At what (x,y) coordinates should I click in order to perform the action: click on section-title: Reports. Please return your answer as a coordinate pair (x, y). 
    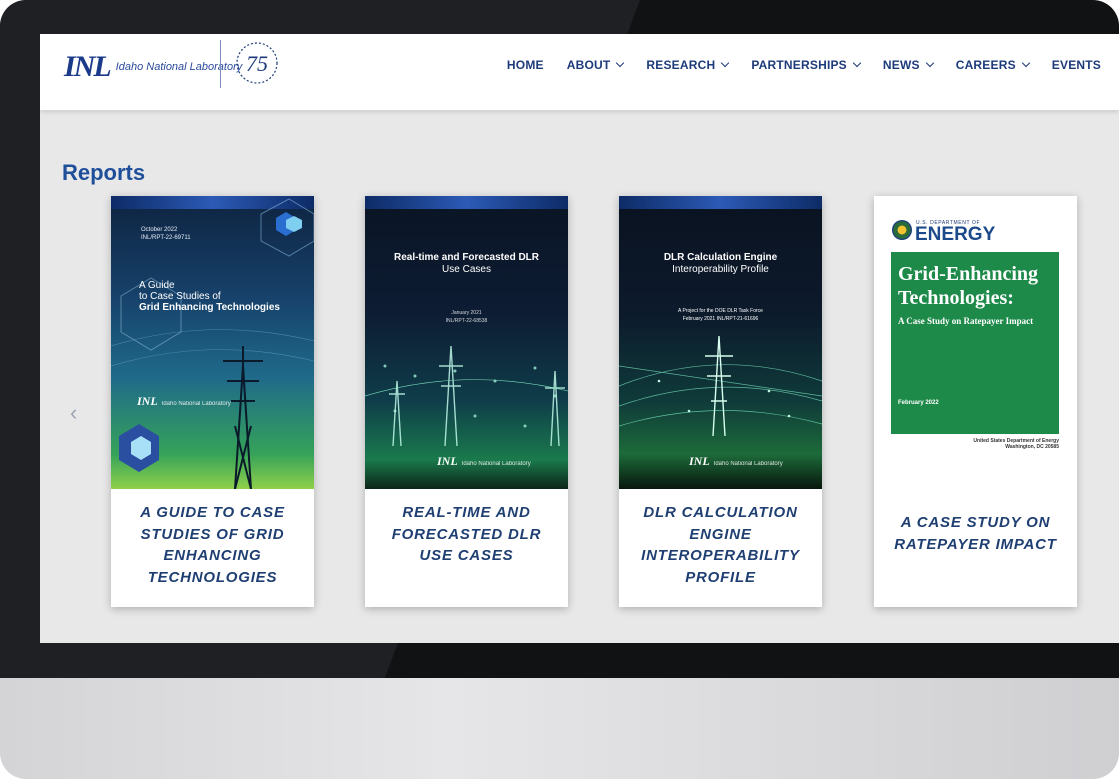
    Looking at the image, I should click on (104, 173).